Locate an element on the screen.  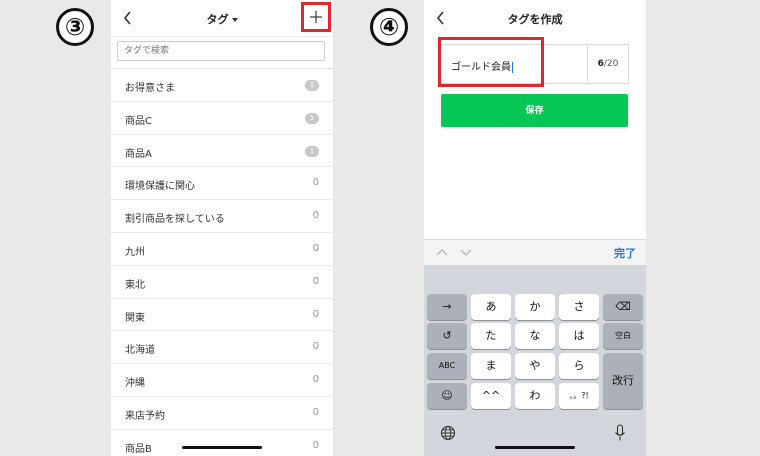
save-button: 保存 is located at coordinates (534, 110).